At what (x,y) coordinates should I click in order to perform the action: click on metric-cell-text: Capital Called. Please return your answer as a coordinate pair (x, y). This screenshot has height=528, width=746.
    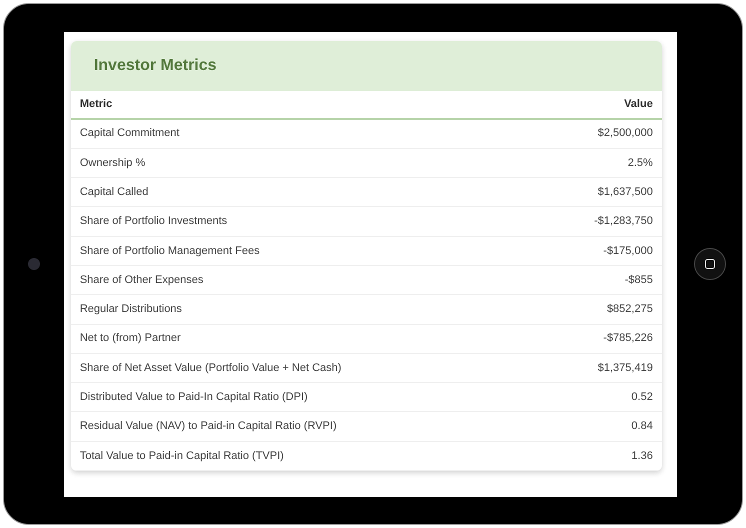
    Looking at the image, I should click on (114, 192).